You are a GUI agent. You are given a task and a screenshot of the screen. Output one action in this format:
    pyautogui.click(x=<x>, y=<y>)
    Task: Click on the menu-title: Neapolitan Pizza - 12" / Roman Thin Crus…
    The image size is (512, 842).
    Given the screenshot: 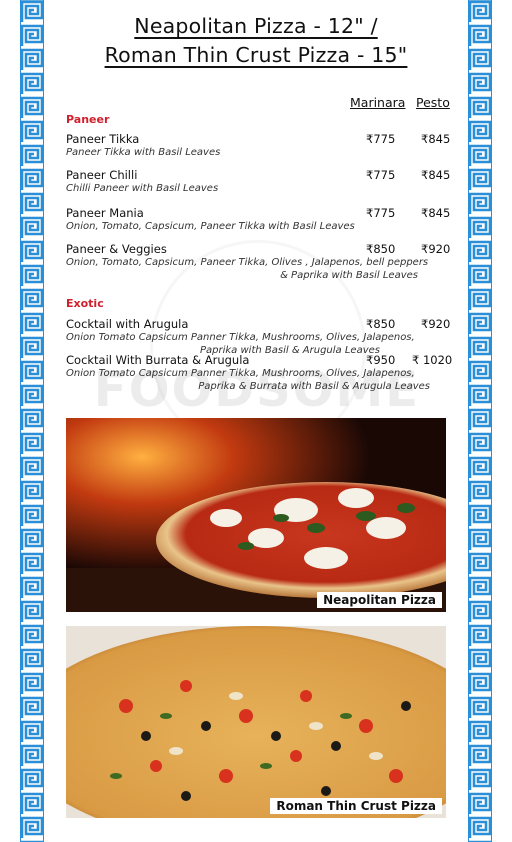 What is the action you would take?
    pyautogui.click(x=256, y=41)
    